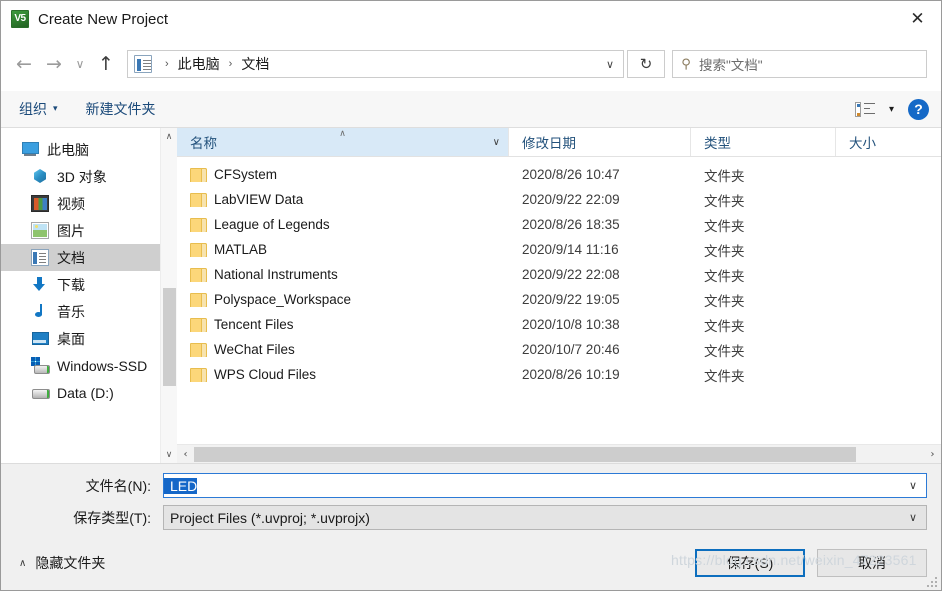 This screenshot has width=942, height=591. What do you see at coordinates (40, 284) in the screenshot?
I see `downloads-icon` at bounding box center [40, 284].